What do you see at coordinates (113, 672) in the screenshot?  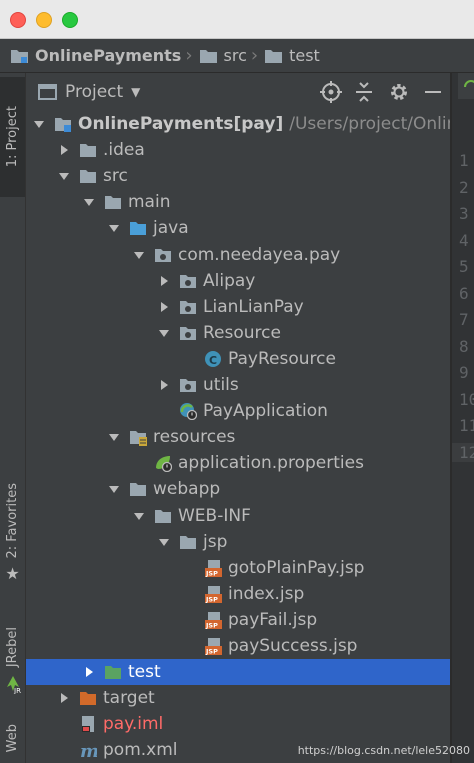 I see `folder-test-icon` at bounding box center [113, 672].